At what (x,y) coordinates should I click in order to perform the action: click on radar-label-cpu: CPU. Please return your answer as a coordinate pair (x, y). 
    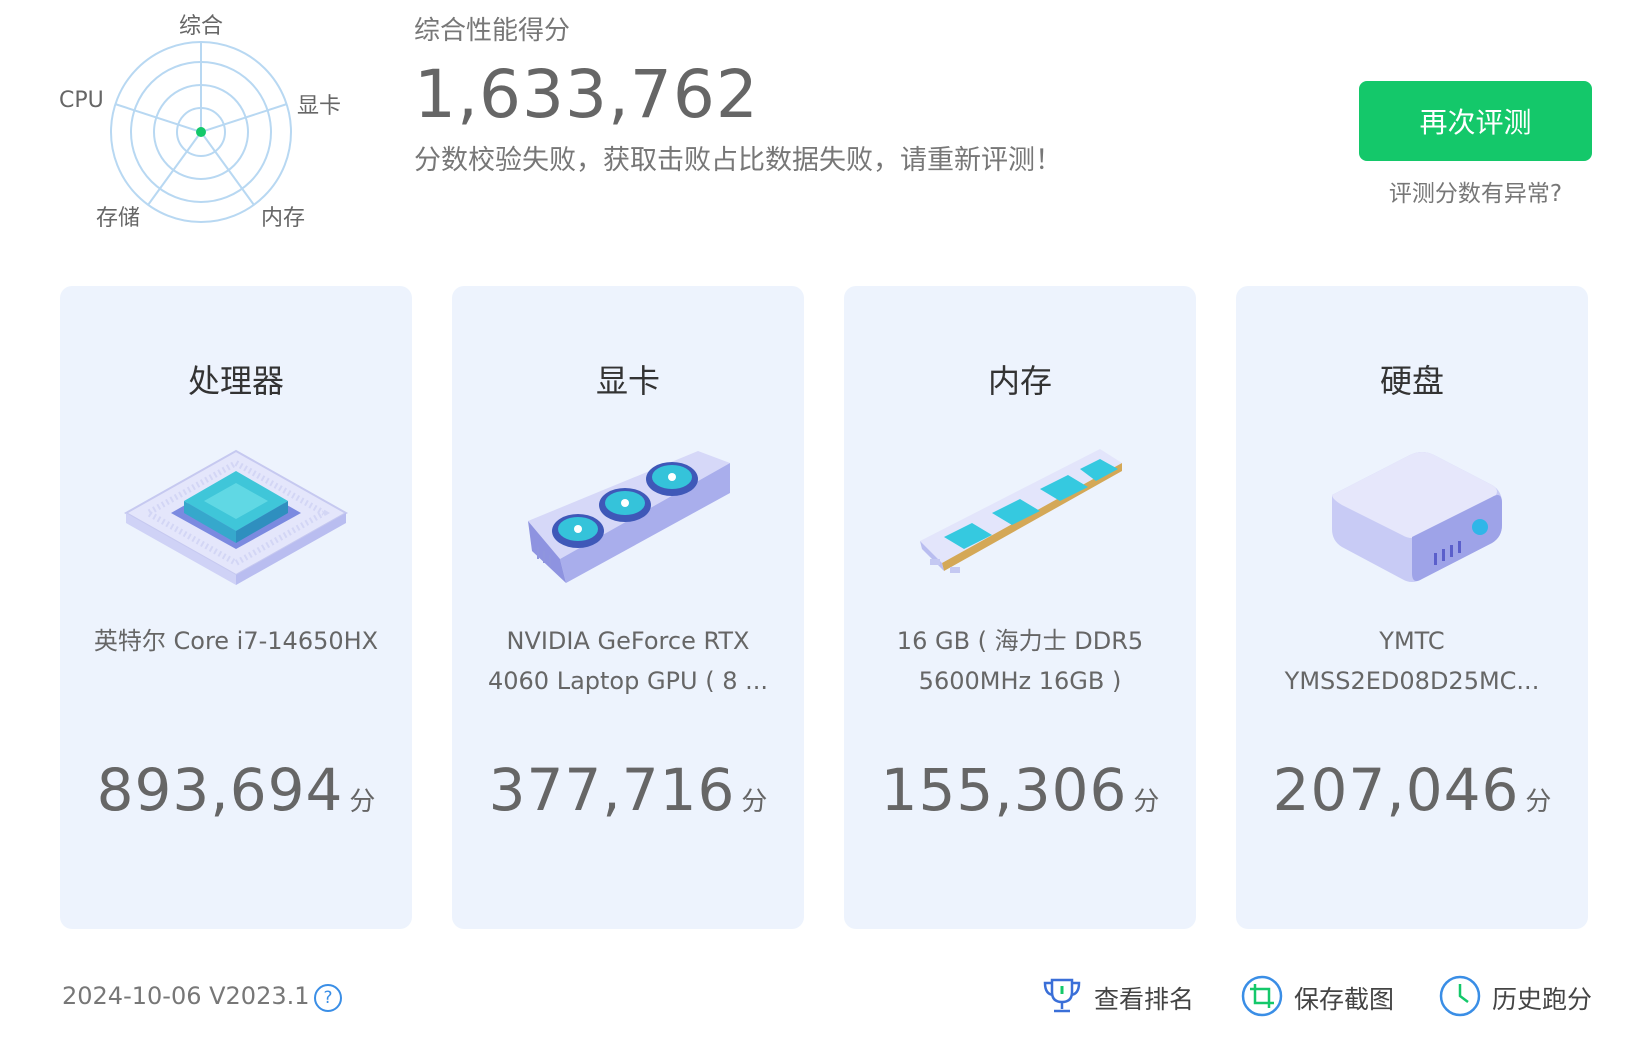
    Looking at the image, I should click on (81, 100).